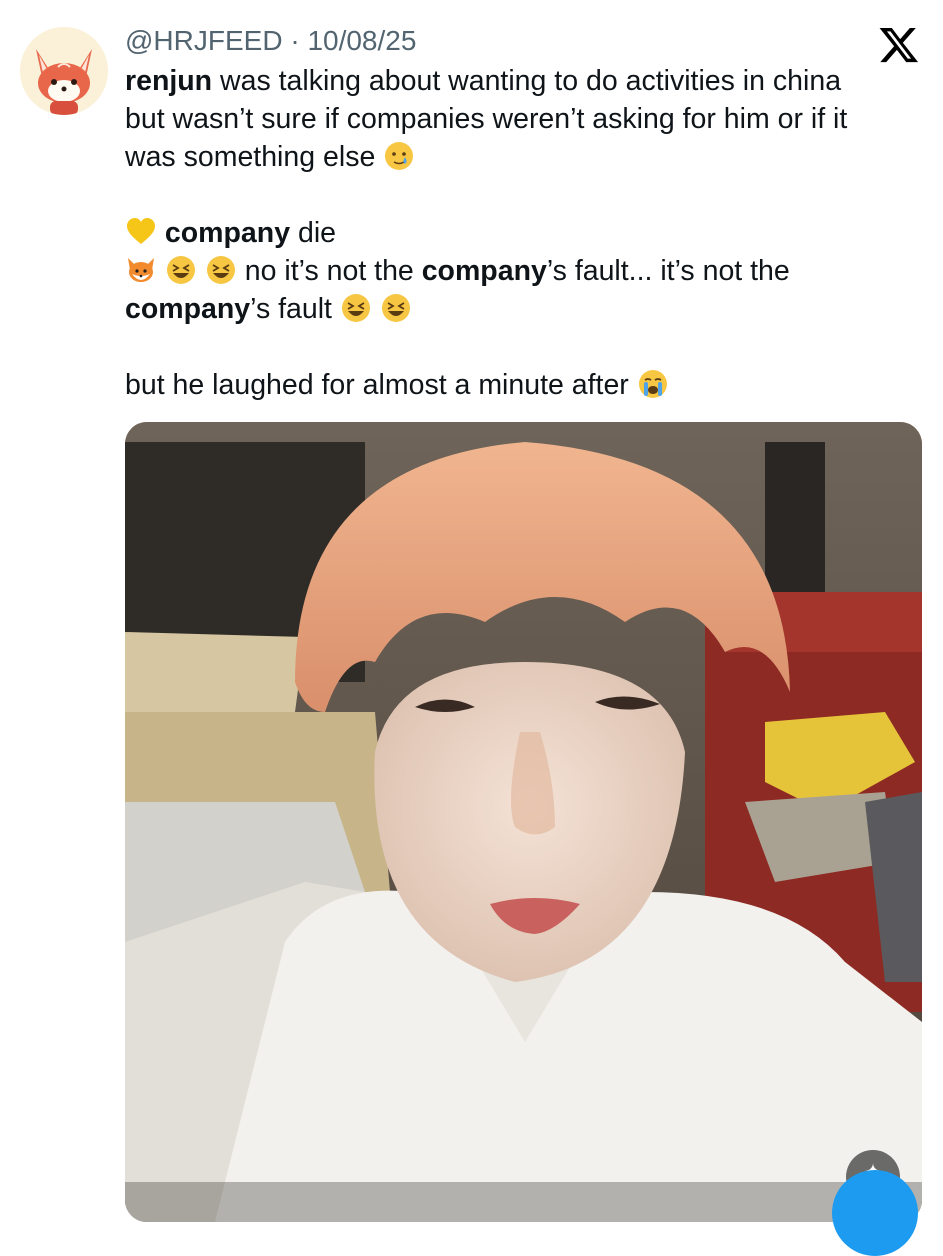 Image resolution: width=943 pixels, height=1256 pixels. I want to click on mention-renjun: renjun, so click(169, 81).